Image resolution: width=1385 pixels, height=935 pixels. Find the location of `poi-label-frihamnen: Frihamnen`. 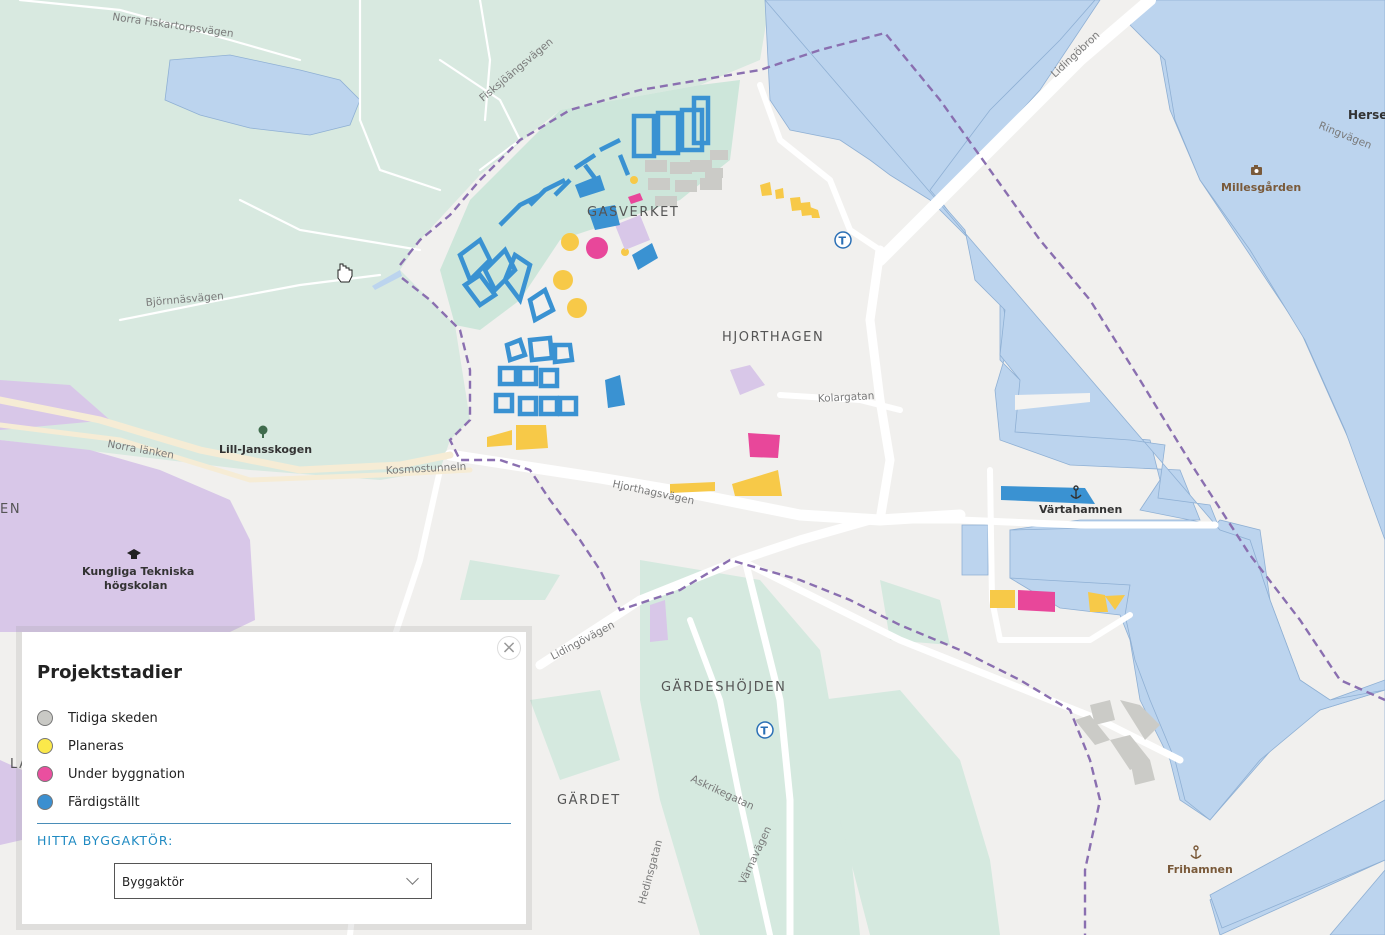

poi-label-frihamnen: Frihamnen is located at coordinates (1200, 869).